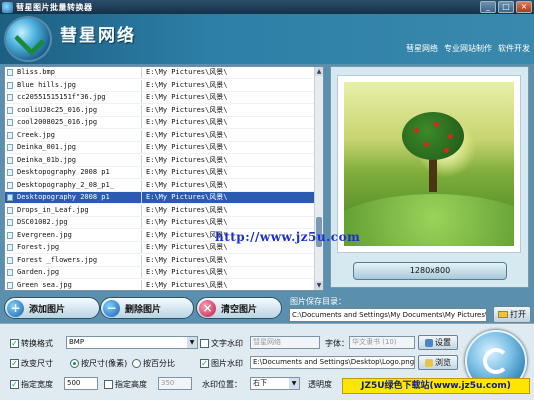 Image resolution: width=534 pixels, height=400 pixels. I want to click on height-checkbox: 指定高度, so click(125, 384).